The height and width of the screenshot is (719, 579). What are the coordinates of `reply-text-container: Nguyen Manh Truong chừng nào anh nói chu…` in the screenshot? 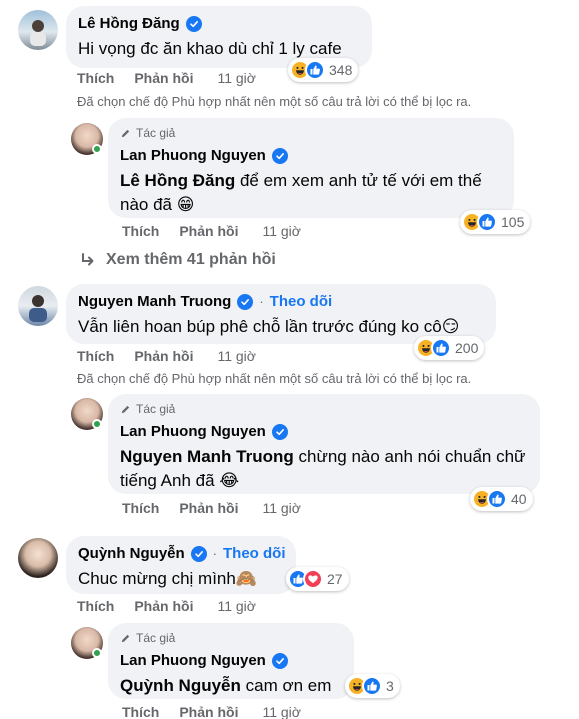 It's located at (324, 469).